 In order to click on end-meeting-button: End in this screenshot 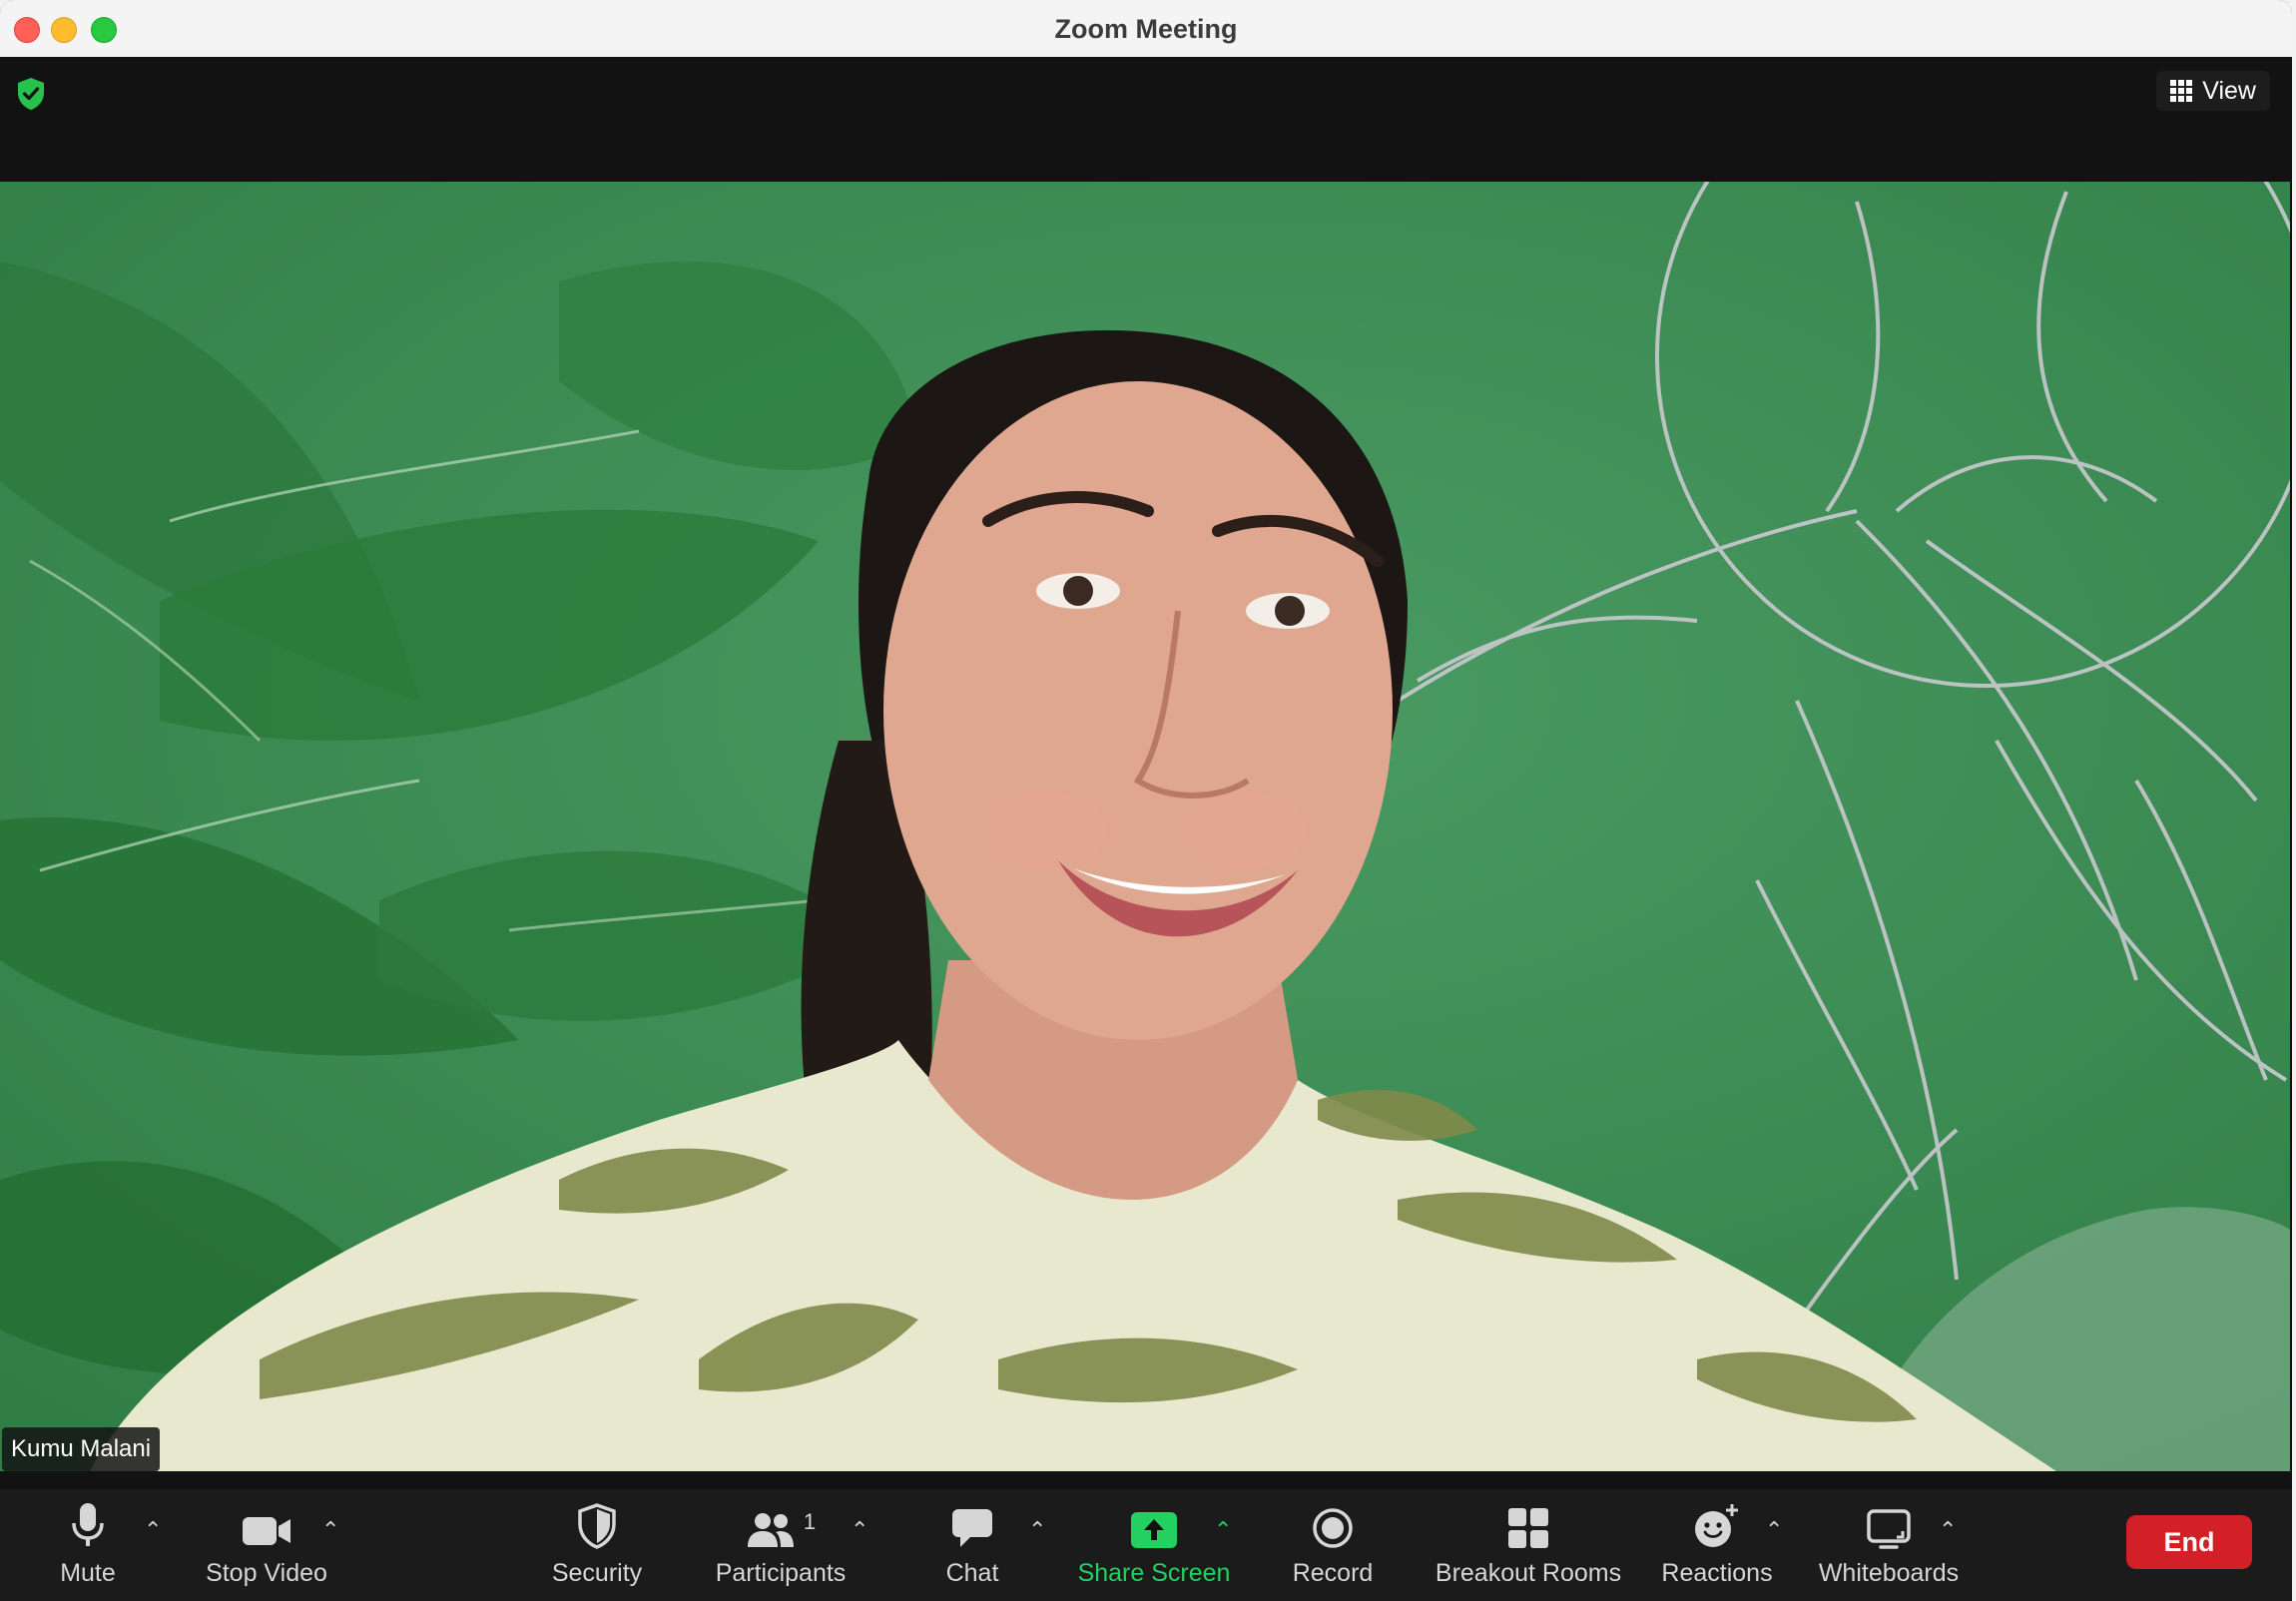, I will do `click(2189, 1542)`.